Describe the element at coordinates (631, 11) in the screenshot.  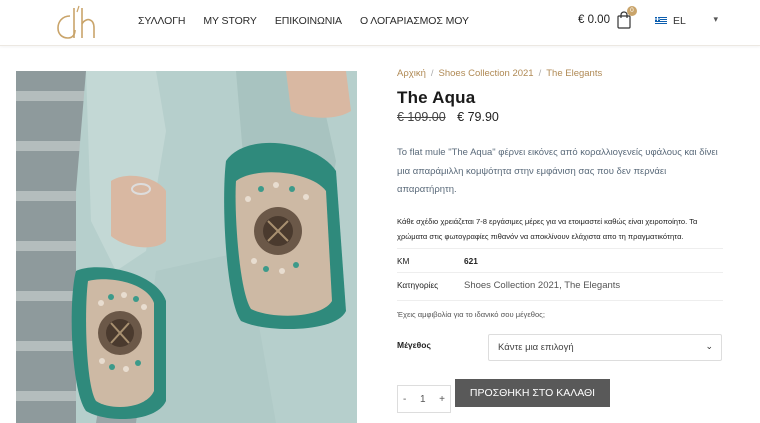
I see `cart-count-badge: 0` at that location.